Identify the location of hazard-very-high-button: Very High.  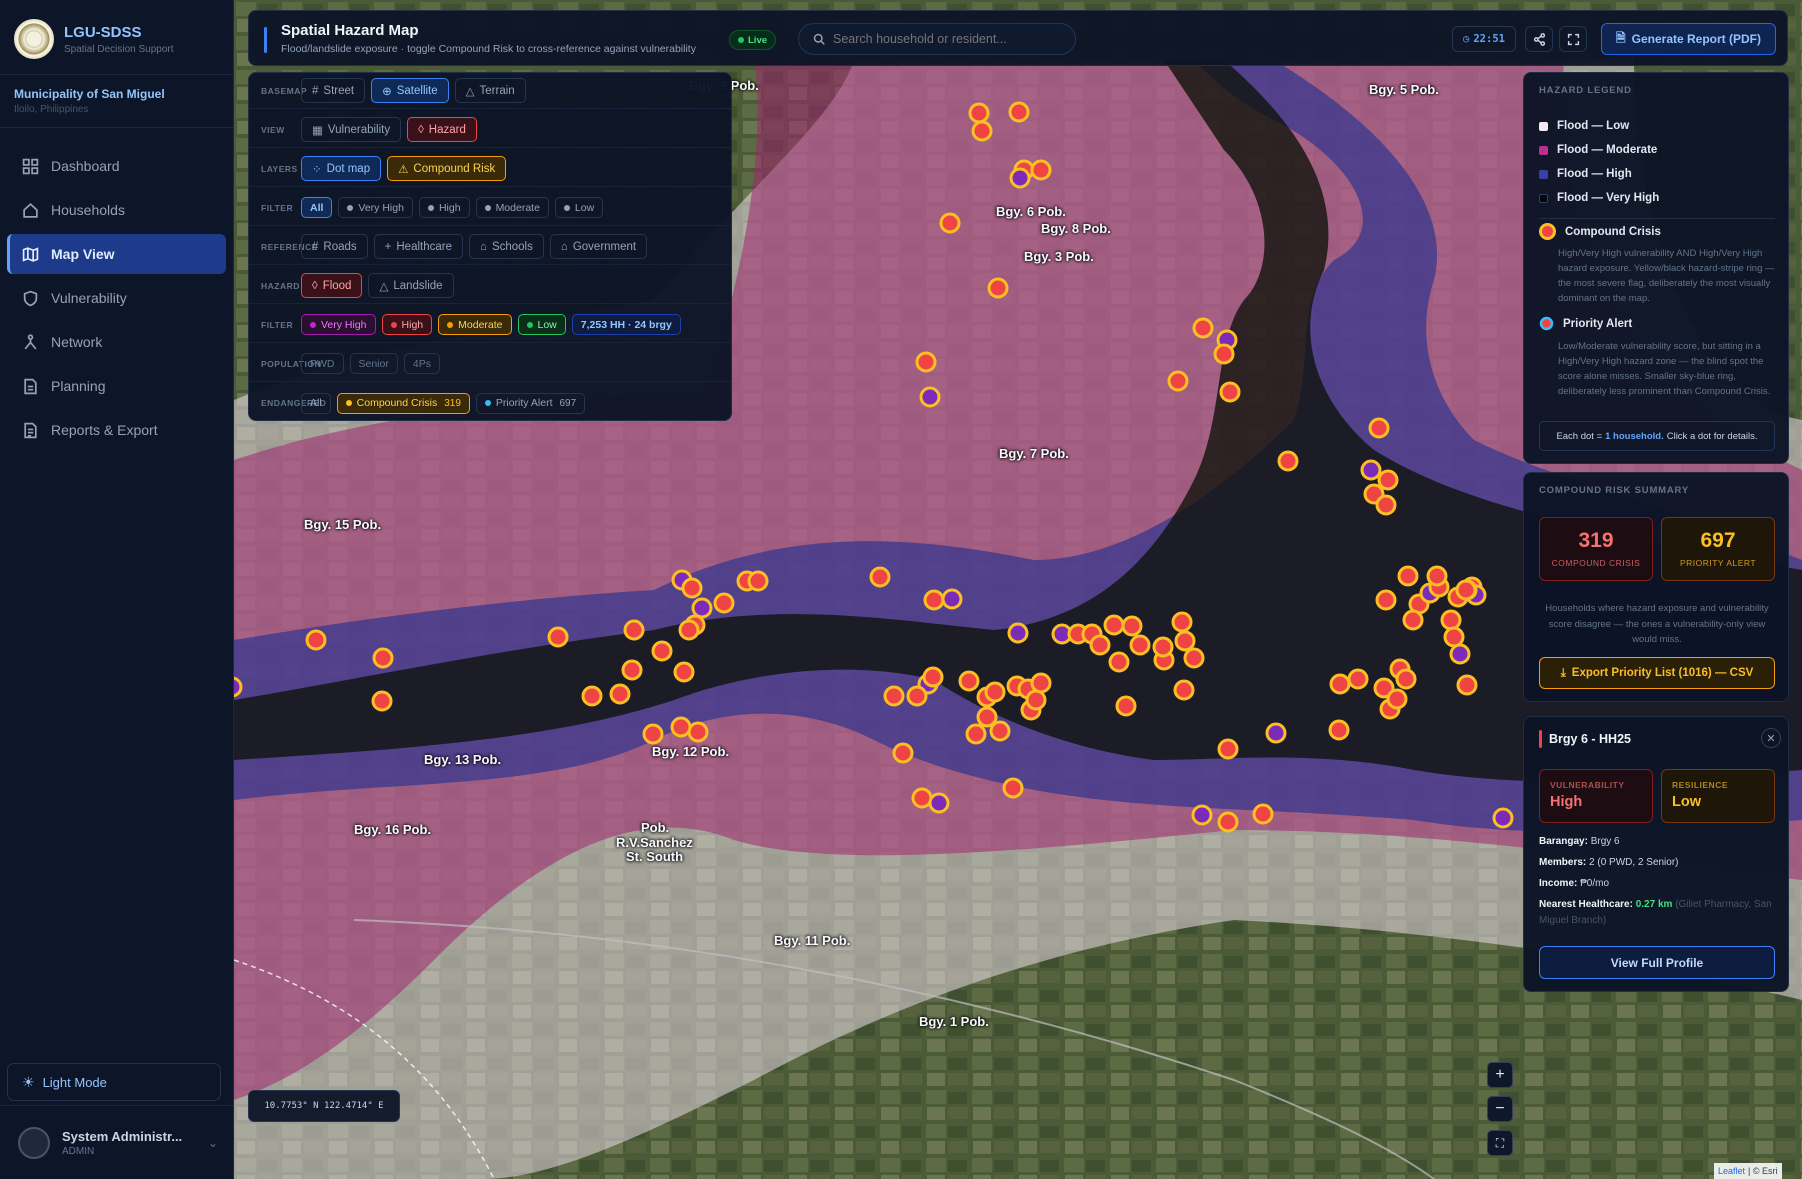
(338, 324).